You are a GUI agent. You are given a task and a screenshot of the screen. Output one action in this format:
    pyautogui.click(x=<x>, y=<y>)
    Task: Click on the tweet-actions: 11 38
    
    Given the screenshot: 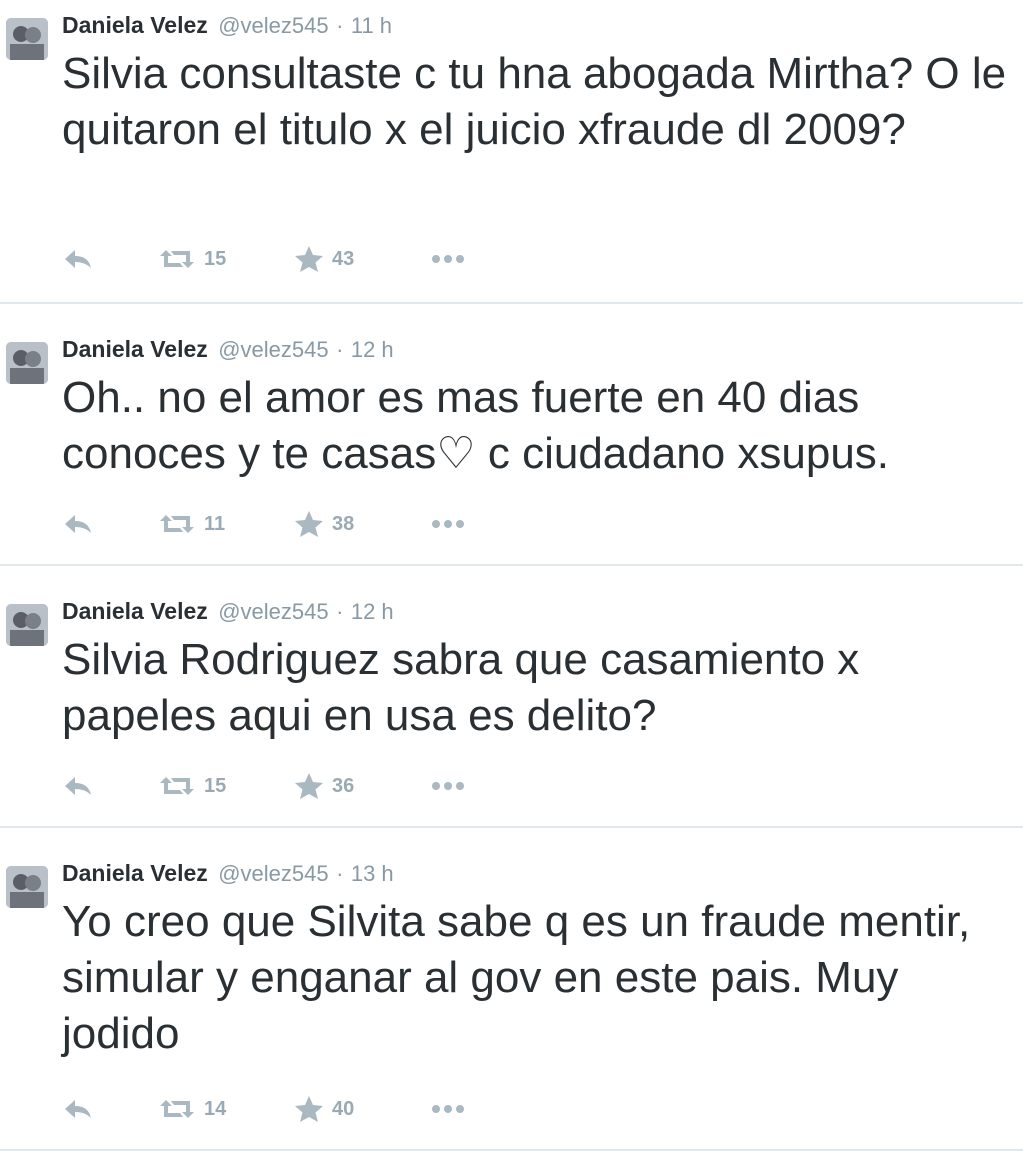 What is the action you would take?
    pyautogui.click(x=264, y=524)
    